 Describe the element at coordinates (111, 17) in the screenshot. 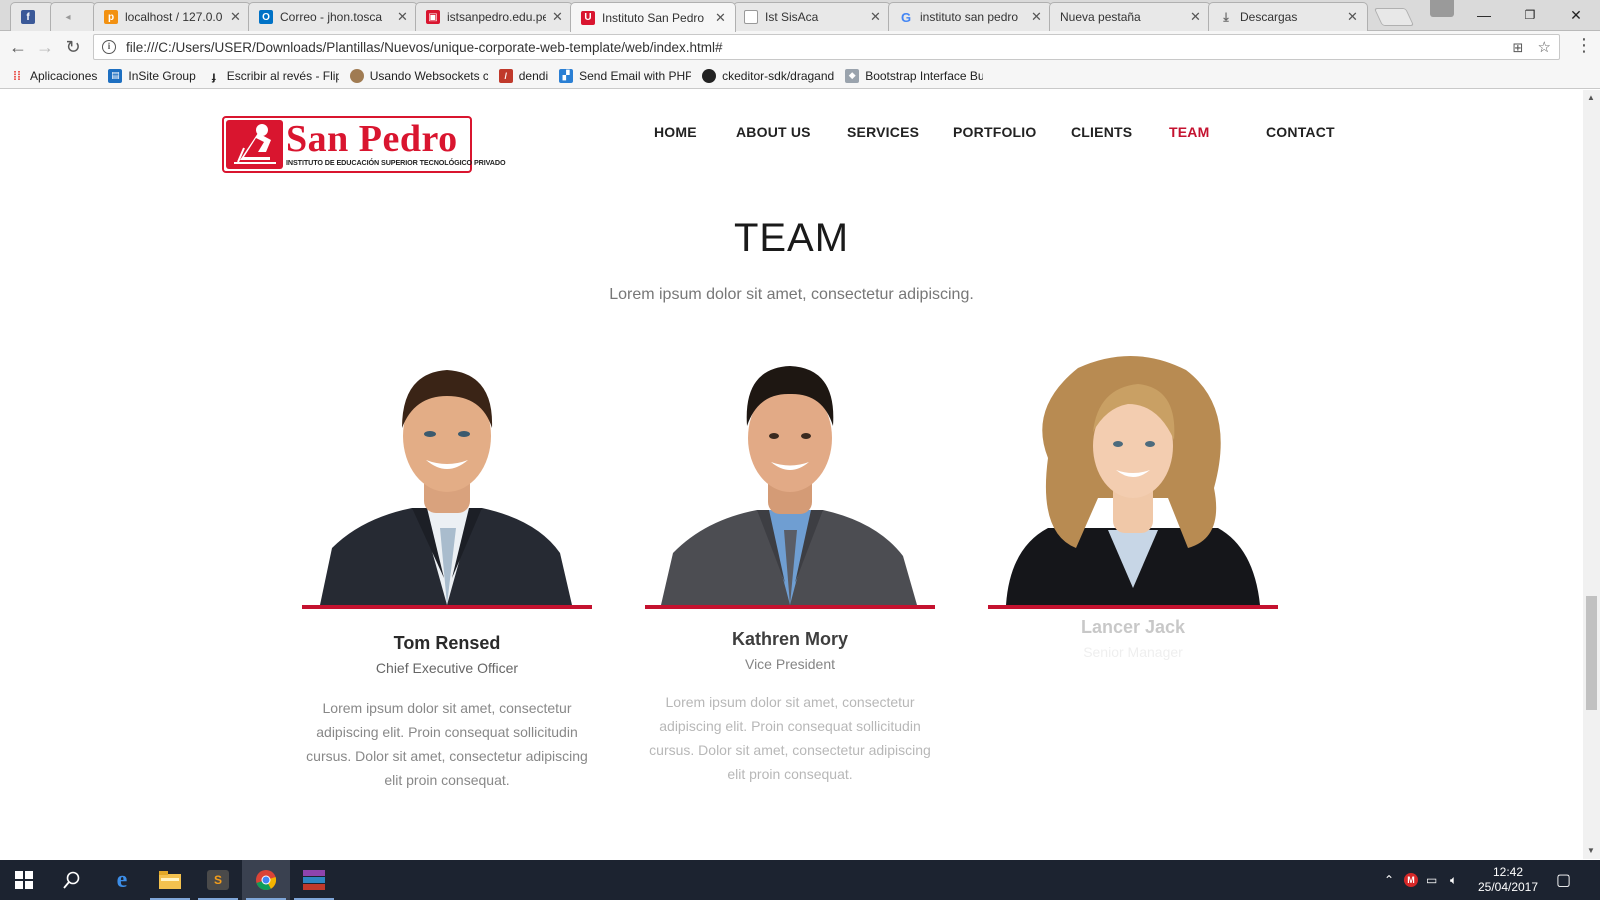

I see `phpmyadmin-icon: p` at that location.